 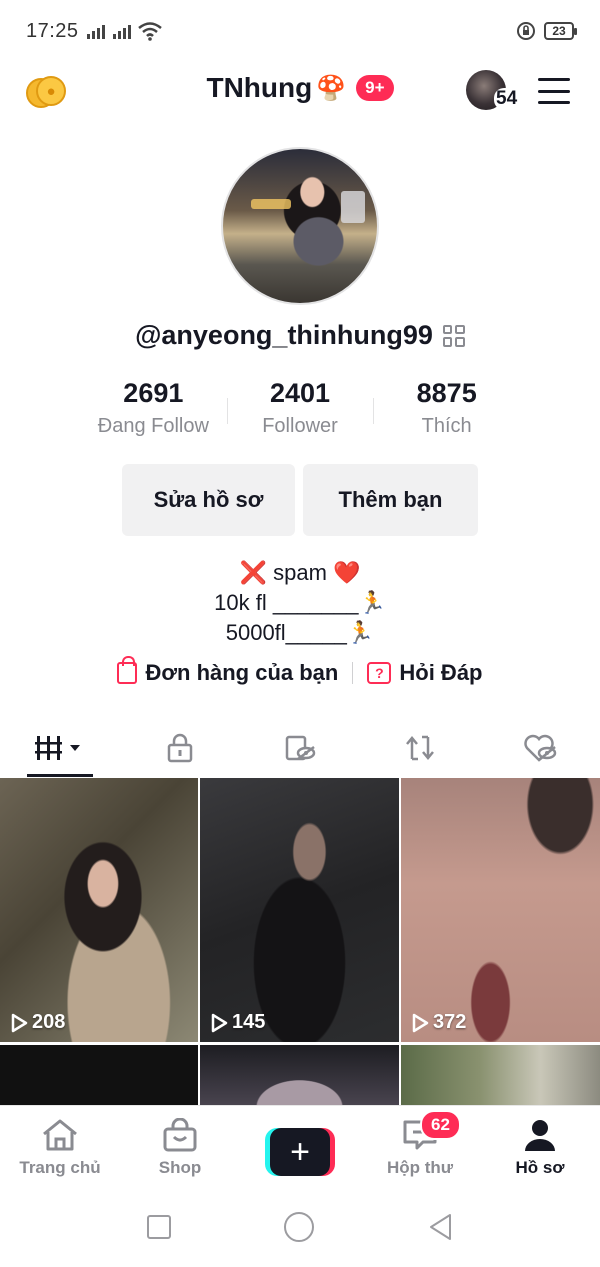 I want to click on add-friend-button: Thêm bạn, so click(x=390, y=500).